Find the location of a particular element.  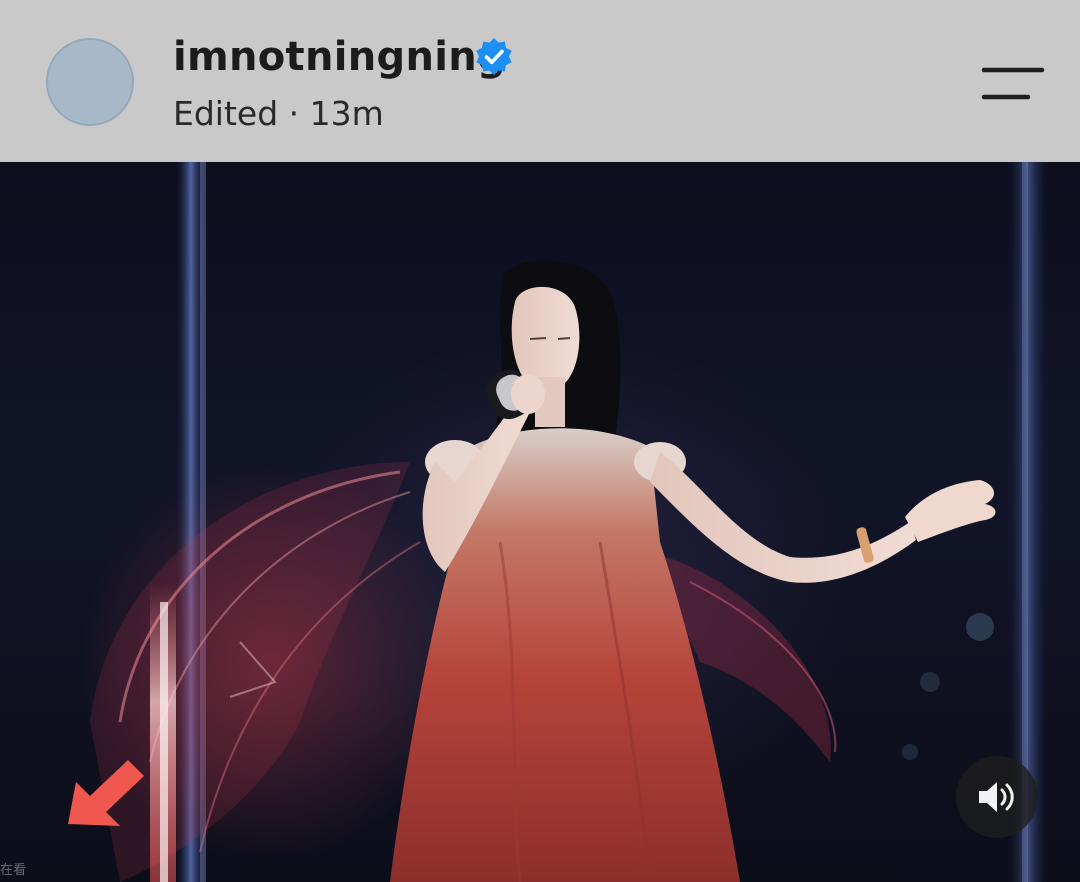

speaker-volume-icon is located at coordinates (996, 797).